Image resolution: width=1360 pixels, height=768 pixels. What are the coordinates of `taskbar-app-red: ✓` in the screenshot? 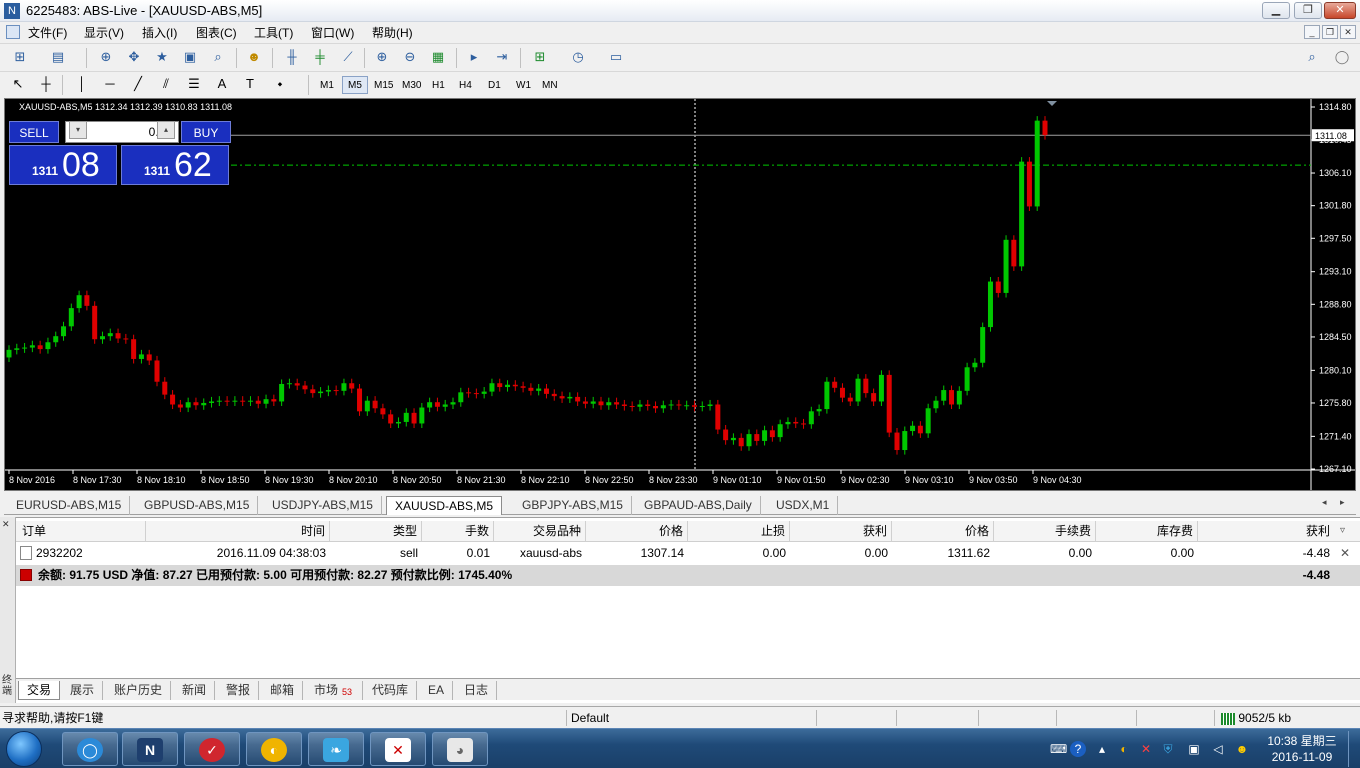 It's located at (212, 749).